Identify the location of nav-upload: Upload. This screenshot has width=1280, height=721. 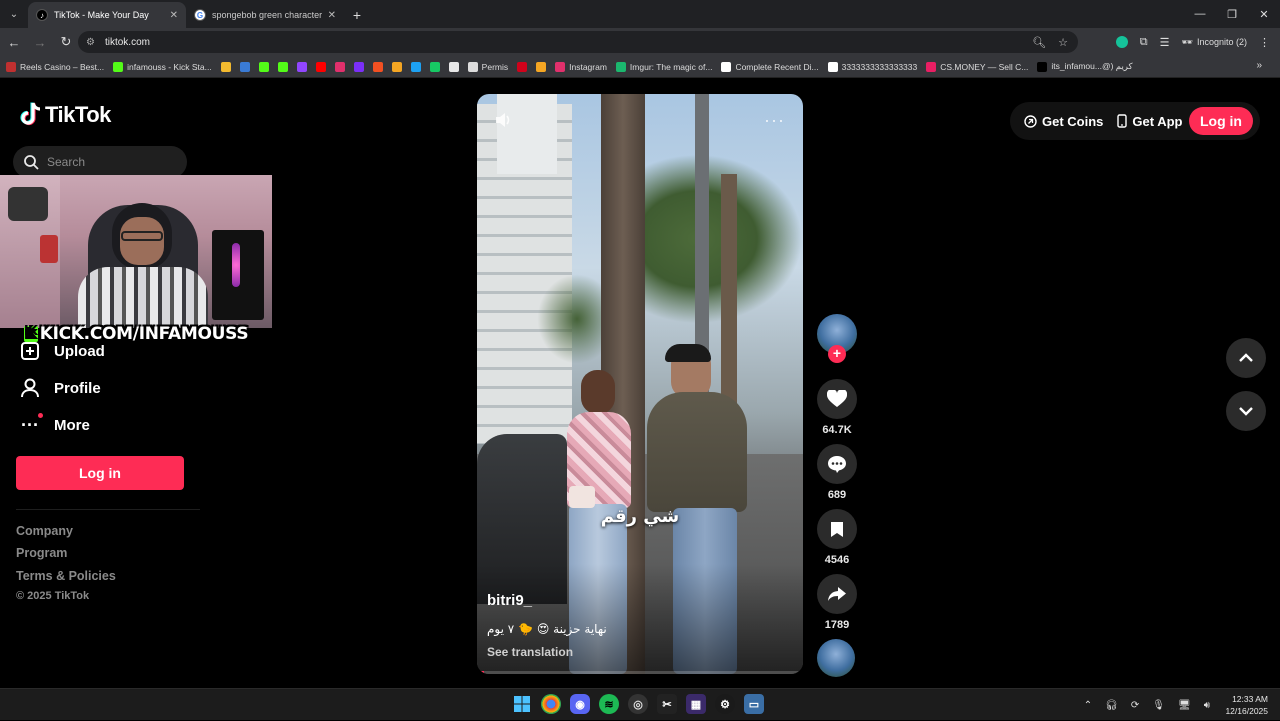
(62, 351).